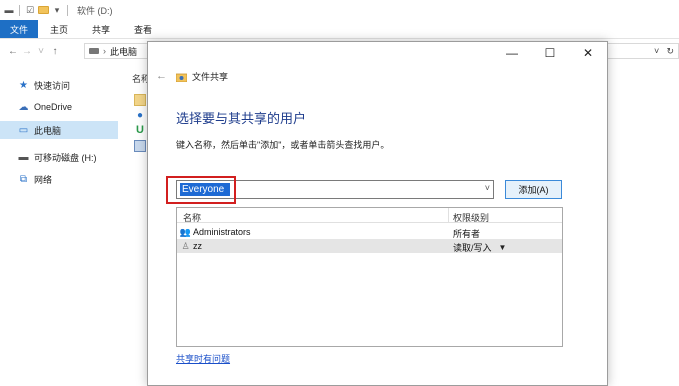 This screenshot has width=679, height=386. What do you see at coordinates (143, 29) in the screenshot?
I see `tab-view: 查看` at bounding box center [143, 29].